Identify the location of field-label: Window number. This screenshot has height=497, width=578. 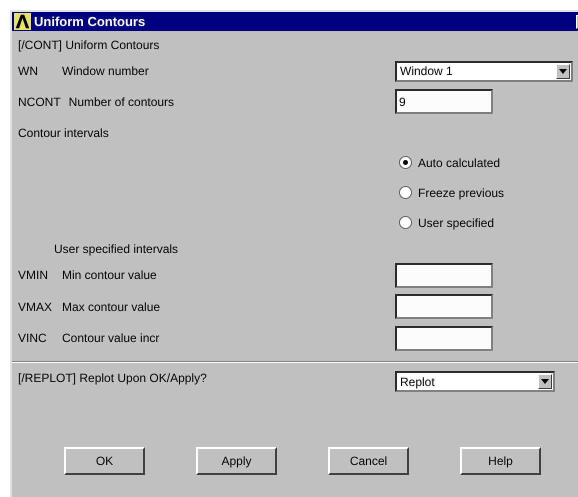
(105, 71).